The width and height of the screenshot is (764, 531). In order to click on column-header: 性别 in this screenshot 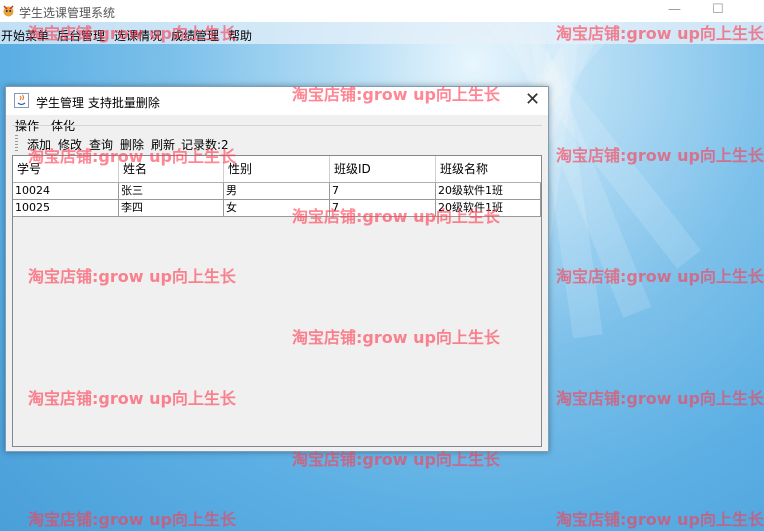, I will do `click(277, 169)`.